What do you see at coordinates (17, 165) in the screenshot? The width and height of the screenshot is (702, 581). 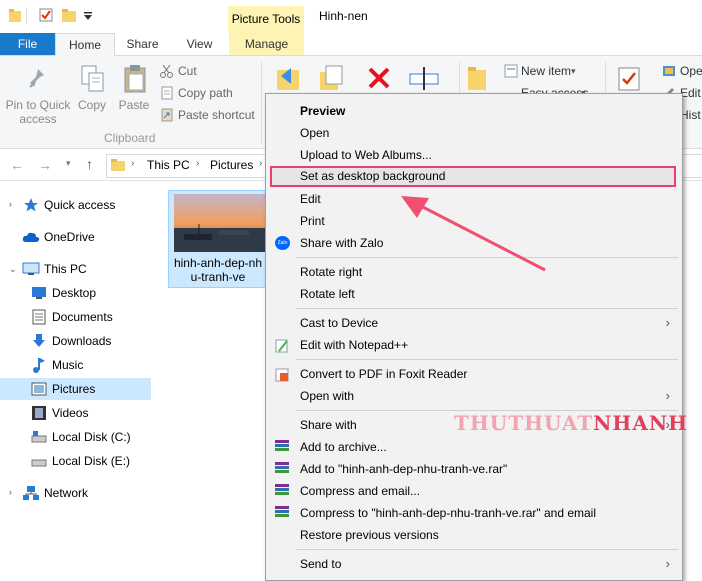 I see `back-icon: ←` at bounding box center [17, 165].